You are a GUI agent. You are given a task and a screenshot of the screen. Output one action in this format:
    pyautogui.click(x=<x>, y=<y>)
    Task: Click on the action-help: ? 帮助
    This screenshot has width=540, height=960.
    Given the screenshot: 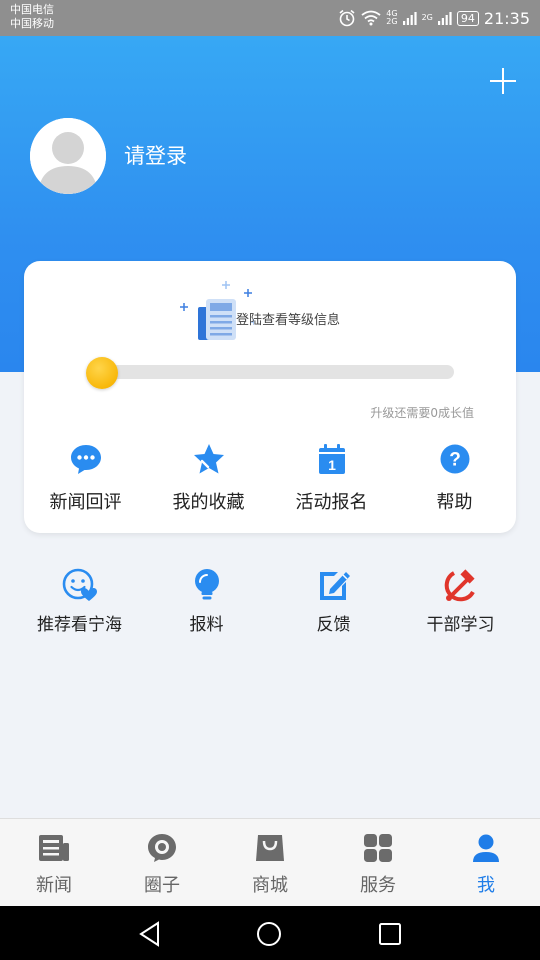 What is the action you would take?
    pyautogui.click(x=454, y=478)
    